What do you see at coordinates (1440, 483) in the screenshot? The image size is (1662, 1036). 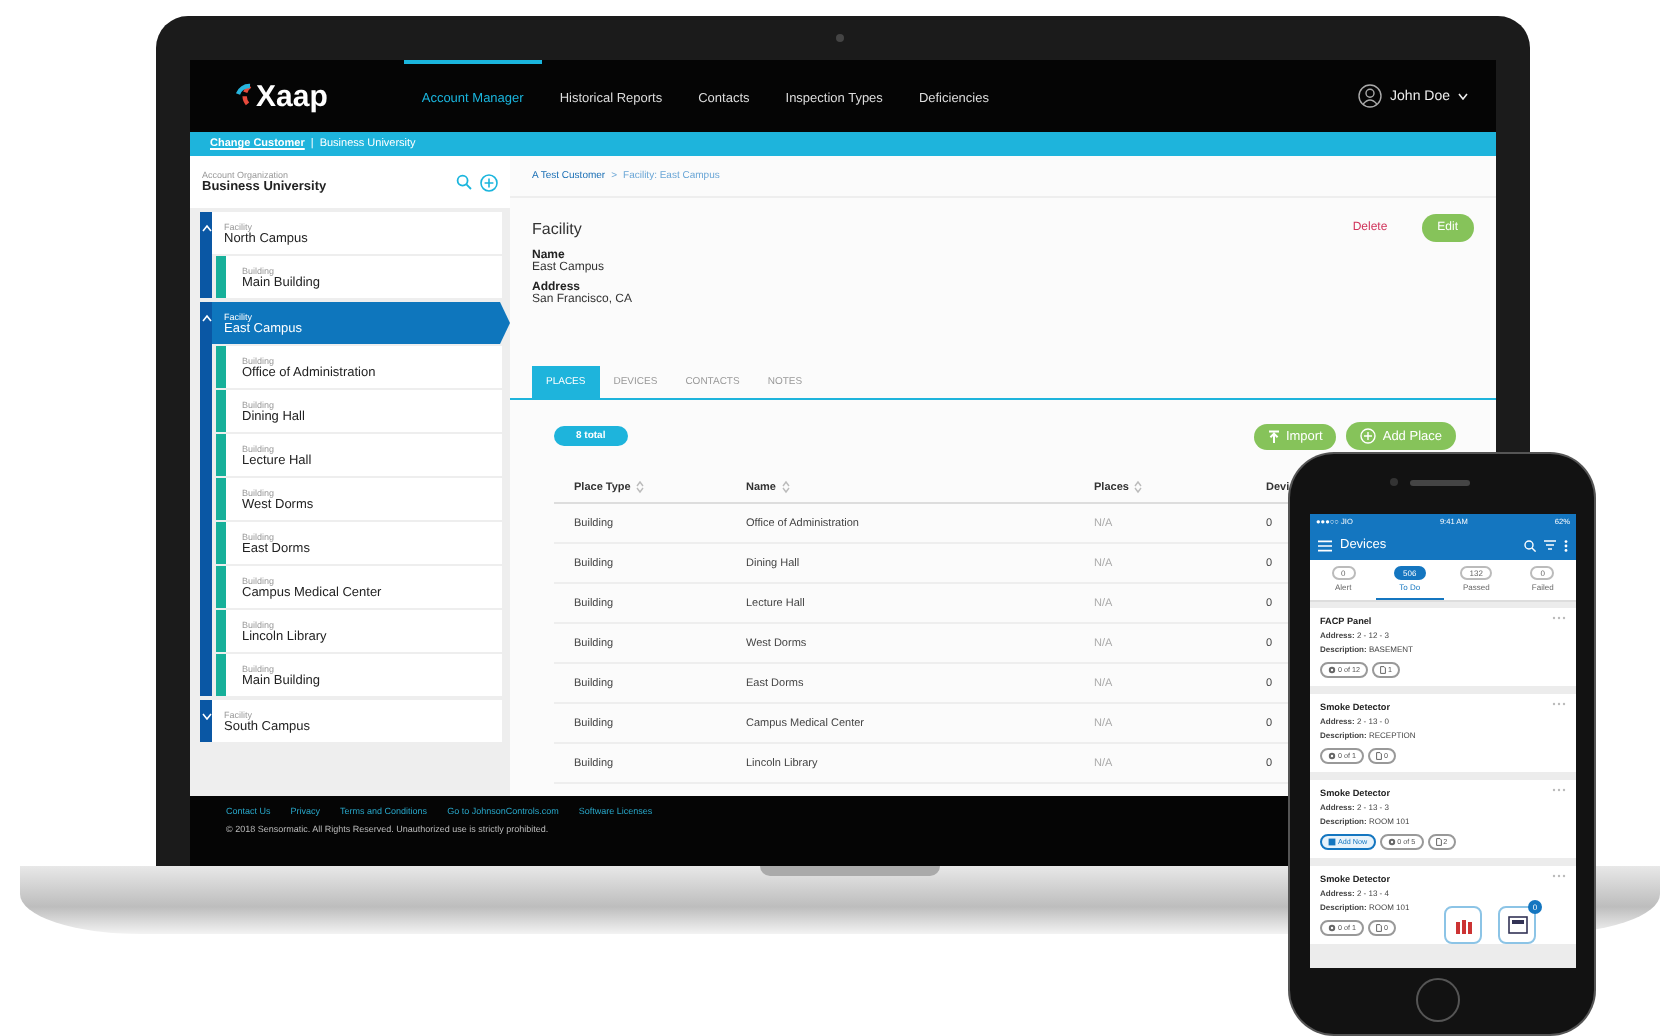 I see `speaker-slot` at bounding box center [1440, 483].